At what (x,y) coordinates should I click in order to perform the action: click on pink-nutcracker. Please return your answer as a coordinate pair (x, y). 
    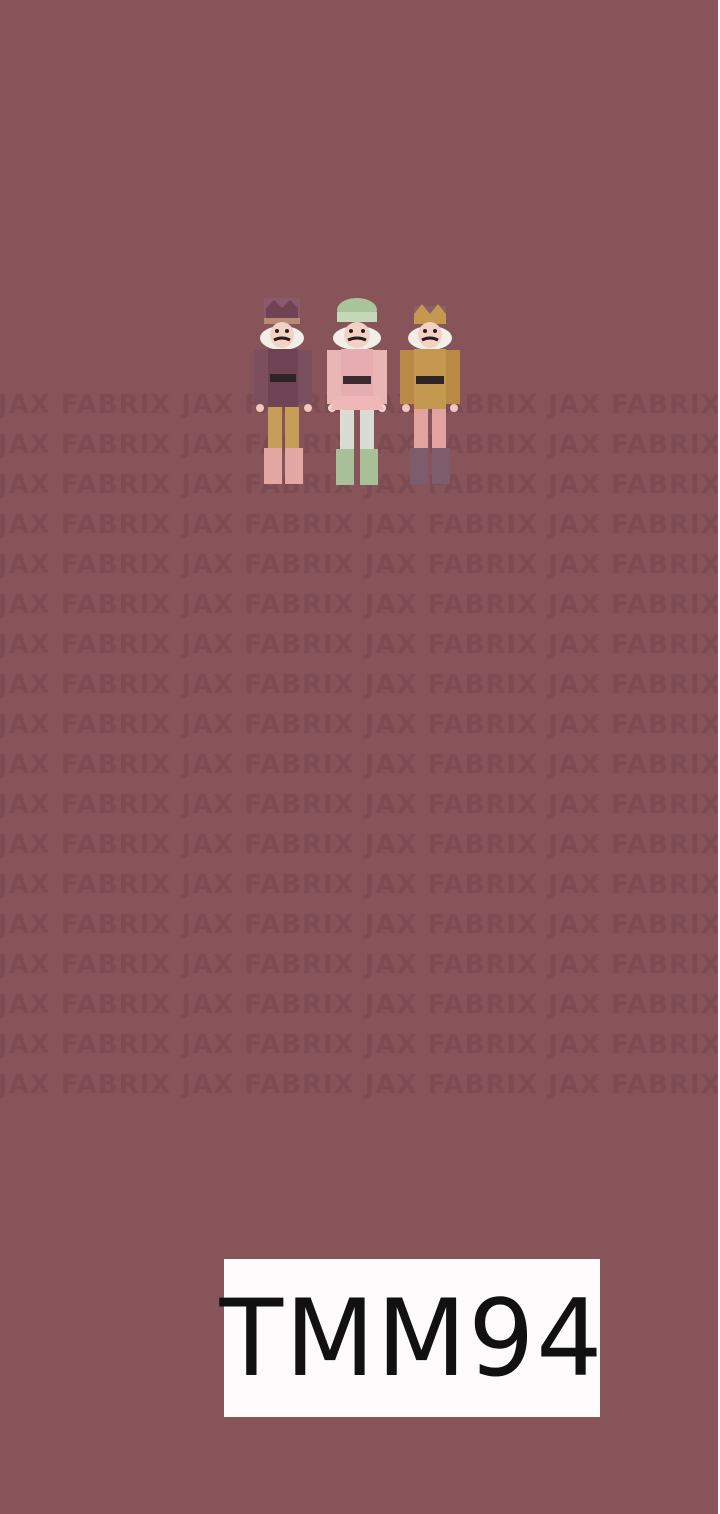
    Looking at the image, I should click on (357, 391).